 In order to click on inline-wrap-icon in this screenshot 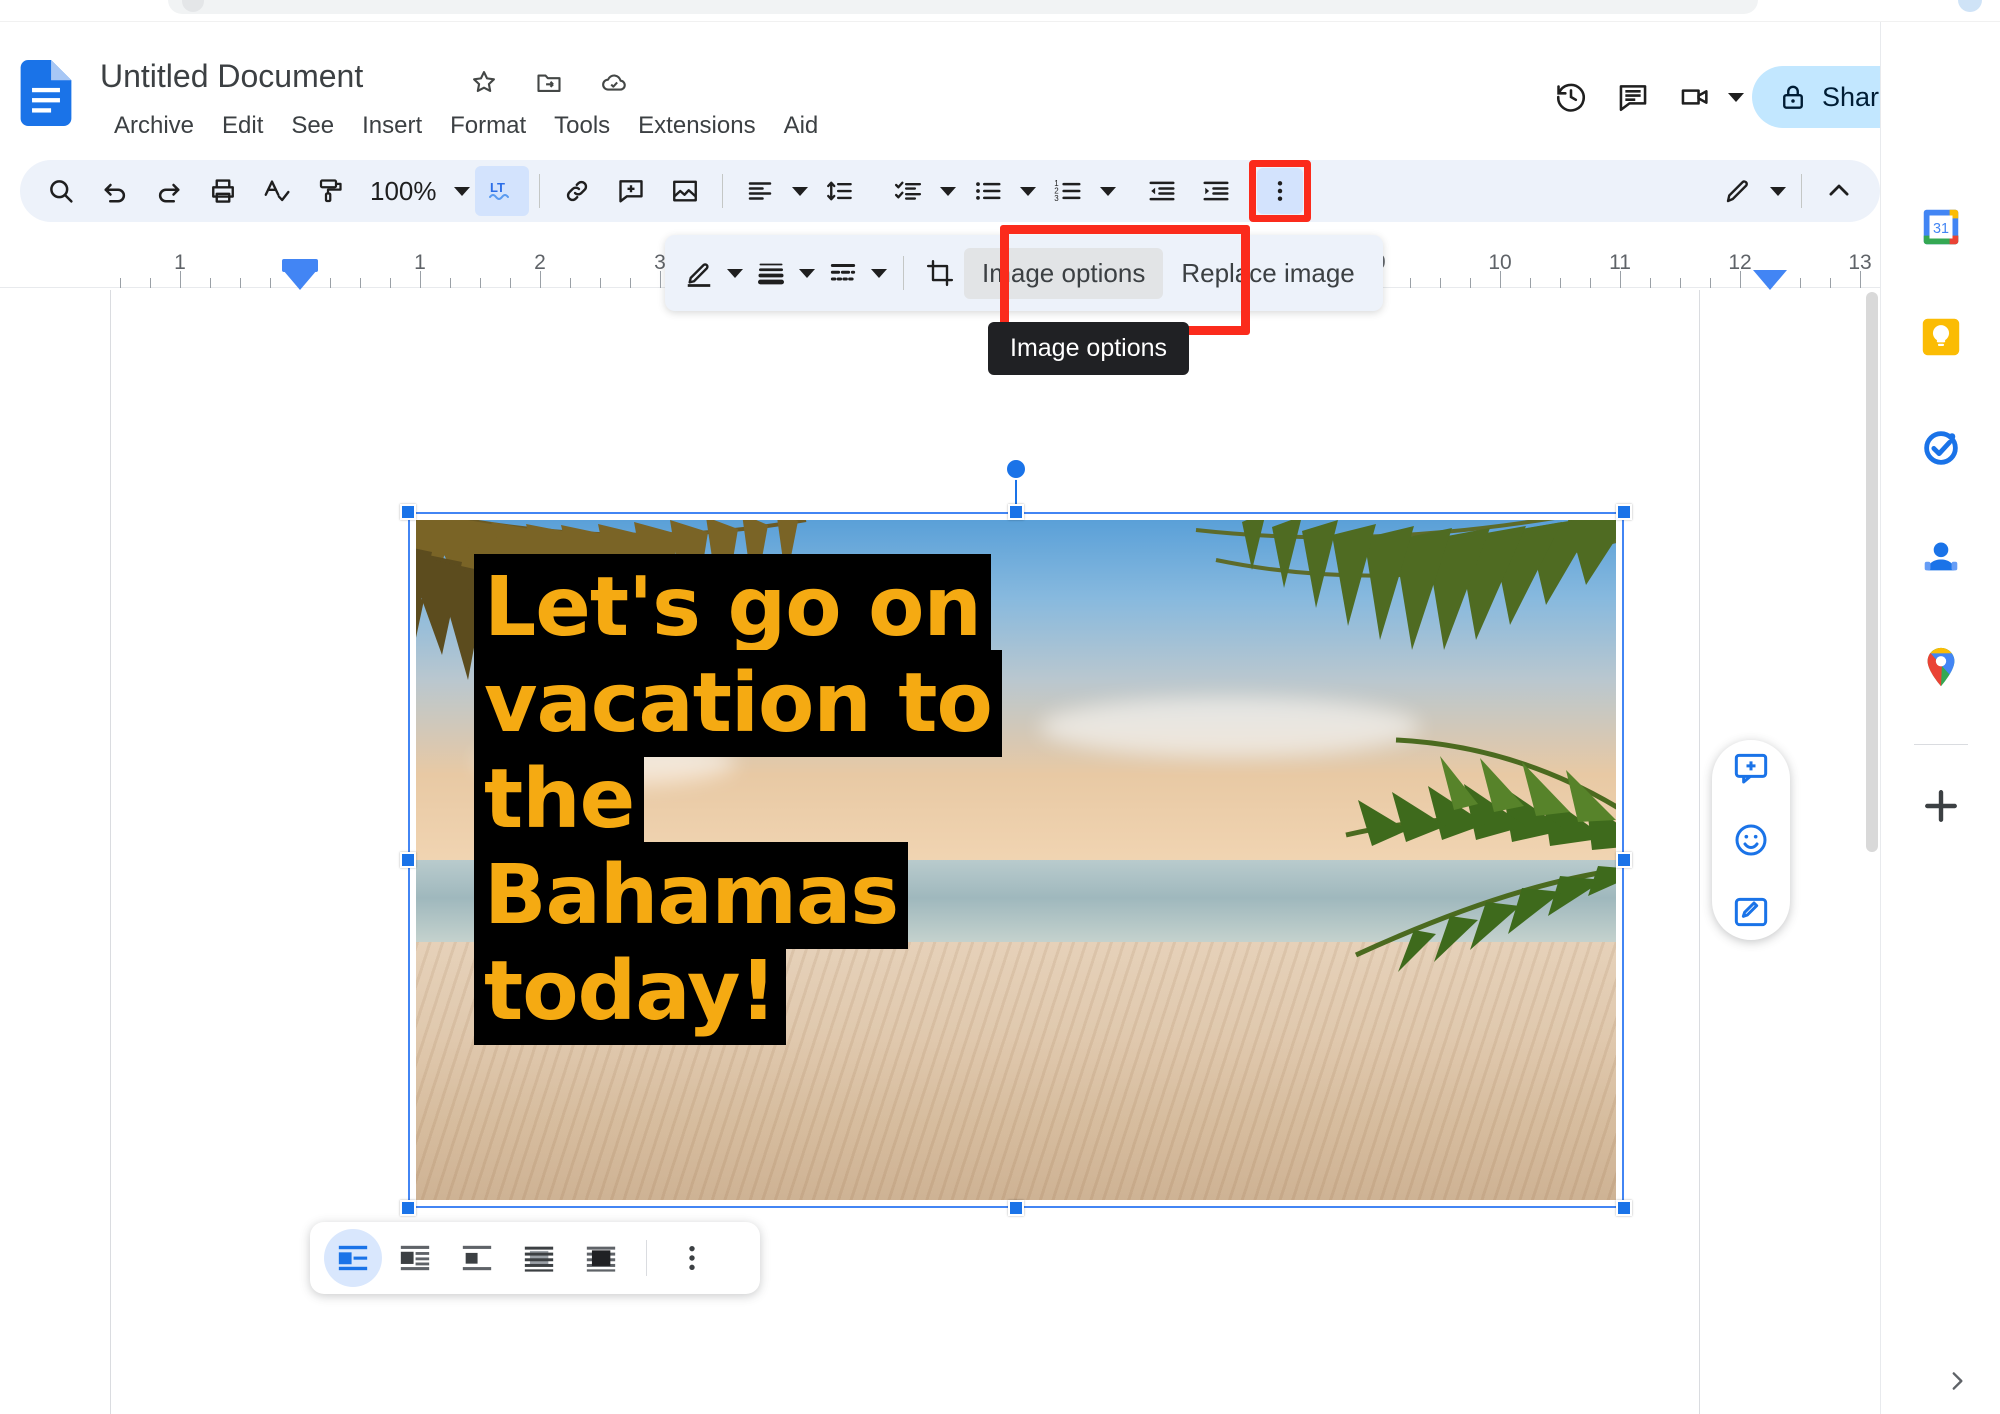, I will do `click(353, 1258)`.